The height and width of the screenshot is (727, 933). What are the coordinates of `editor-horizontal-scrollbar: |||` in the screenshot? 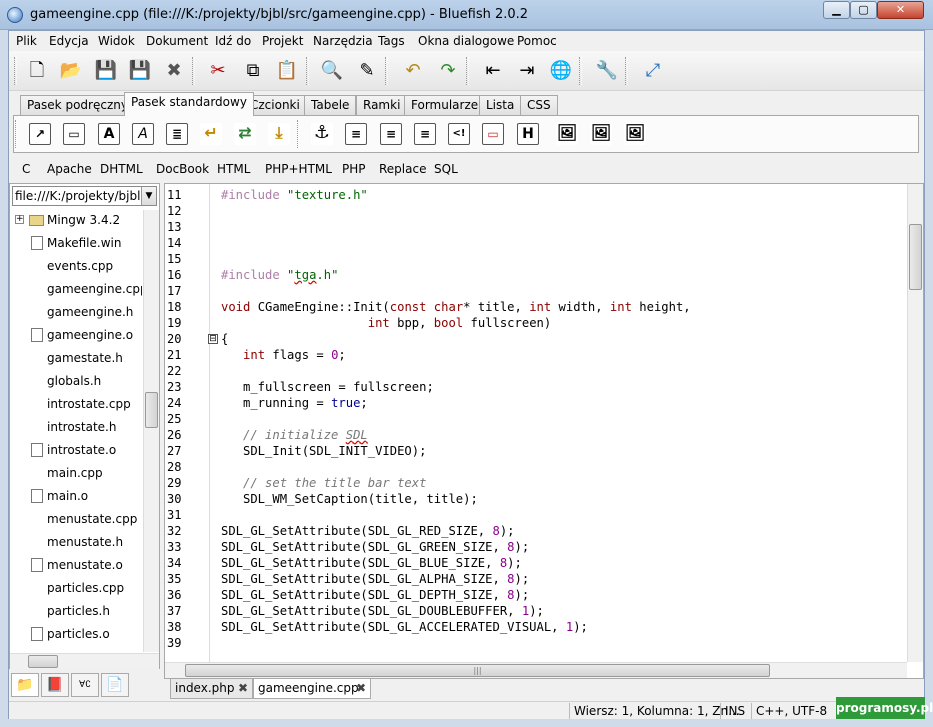 It's located at (536, 670).